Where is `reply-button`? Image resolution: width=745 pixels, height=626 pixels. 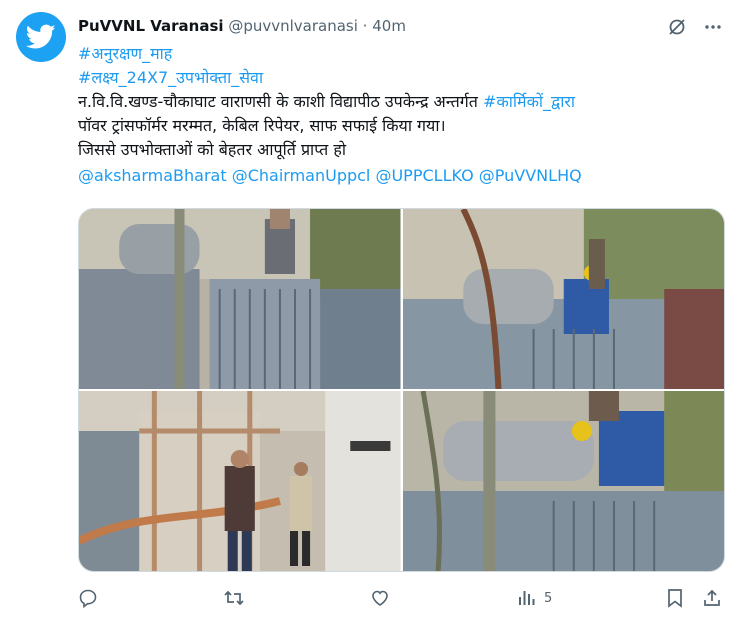 reply-button is located at coordinates (88, 598).